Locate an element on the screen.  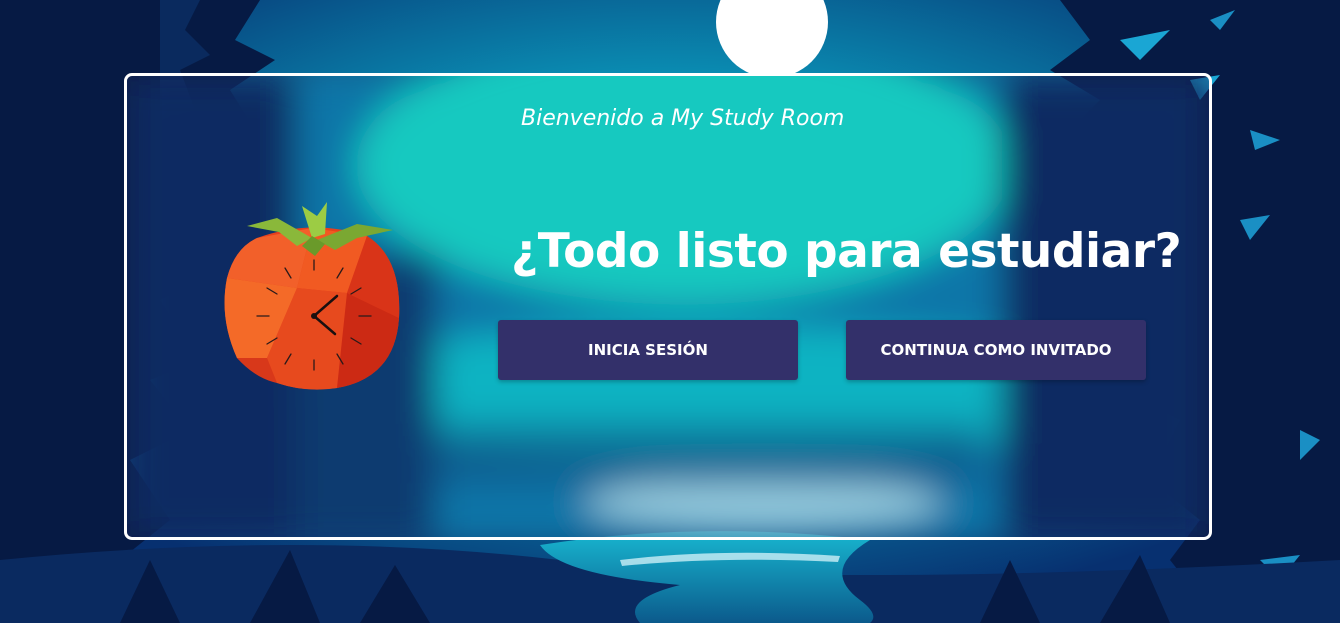
page-title: ¿Todo listo para estudiar? is located at coordinates (846, 251).